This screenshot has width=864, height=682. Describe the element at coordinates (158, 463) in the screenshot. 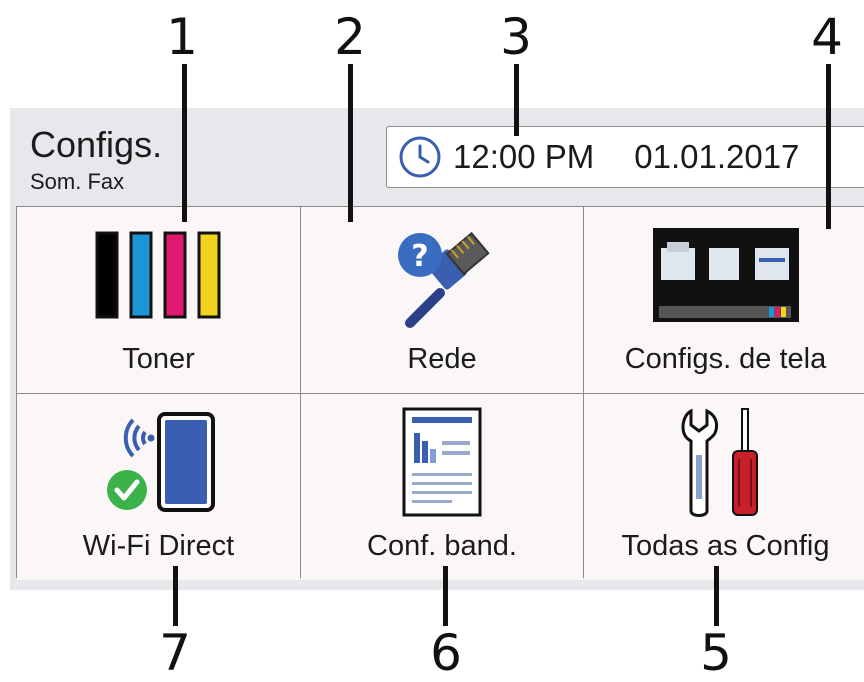

I see `wifi-direct-icon` at that location.